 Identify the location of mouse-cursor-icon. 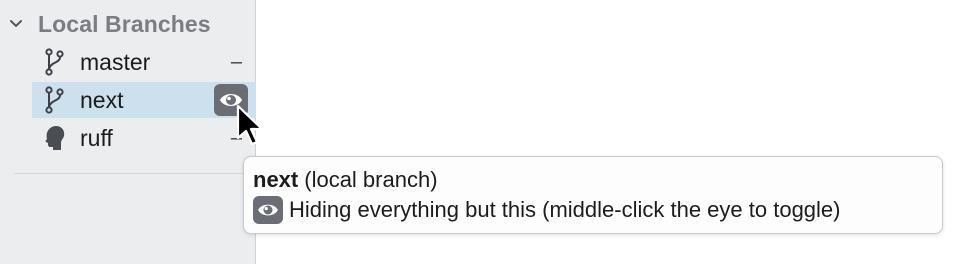
(251, 126).